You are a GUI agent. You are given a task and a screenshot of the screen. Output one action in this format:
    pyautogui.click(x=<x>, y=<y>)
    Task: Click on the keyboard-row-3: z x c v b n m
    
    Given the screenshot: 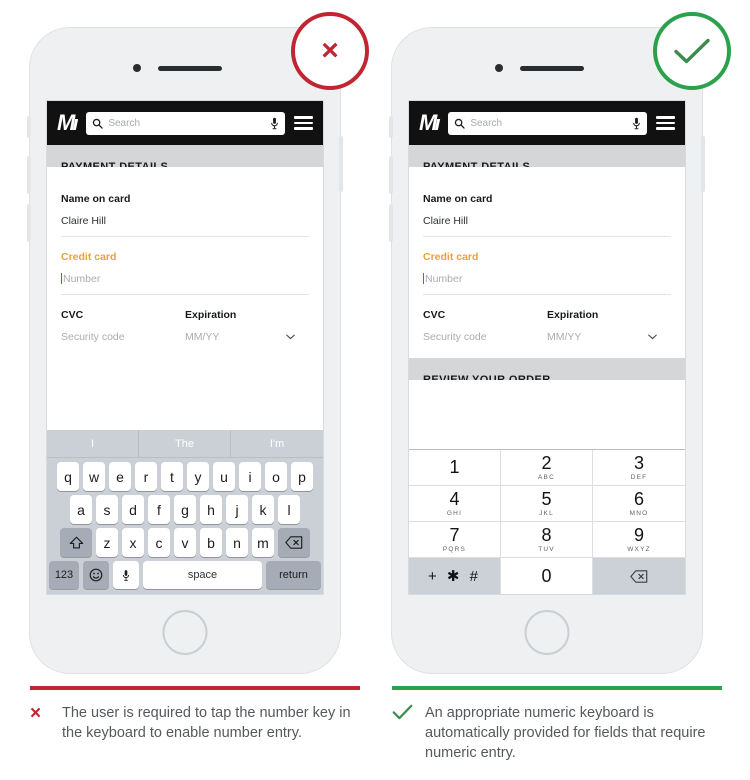 What is the action you would take?
    pyautogui.click(x=185, y=540)
    